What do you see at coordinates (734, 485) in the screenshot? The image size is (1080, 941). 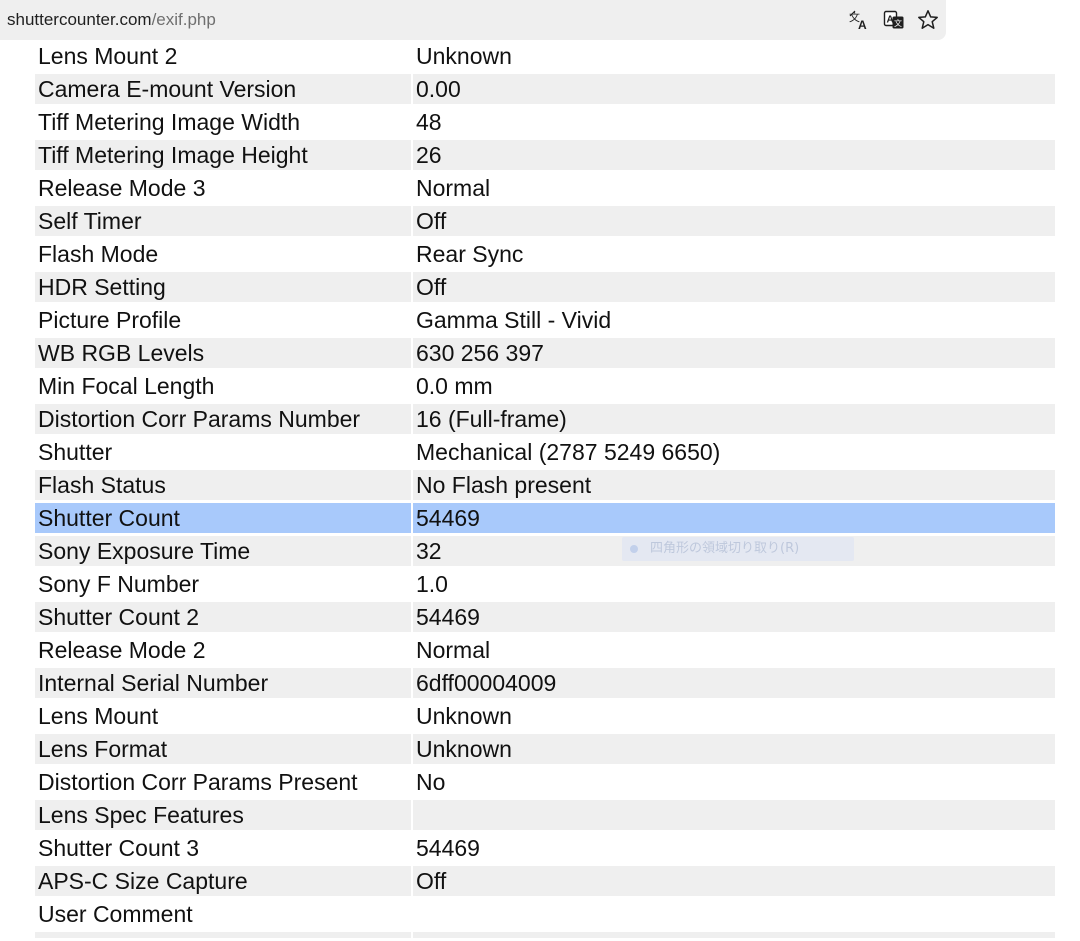 I see `exif-value-cell: No Flash present` at bounding box center [734, 485].